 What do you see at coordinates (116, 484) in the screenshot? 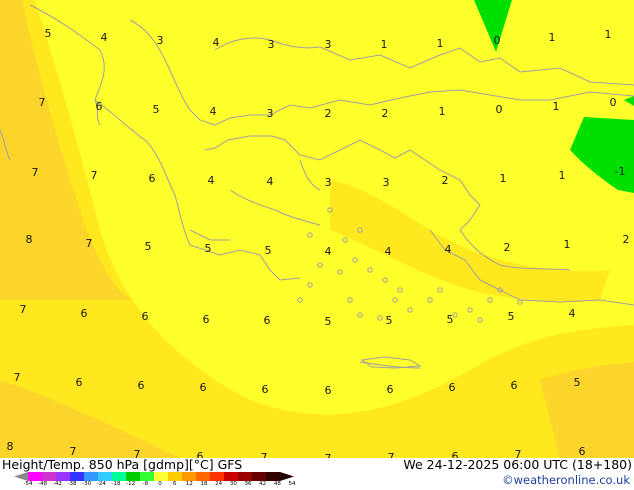
I see `scale-tick-label: -18` at bounding box center [116, 484].